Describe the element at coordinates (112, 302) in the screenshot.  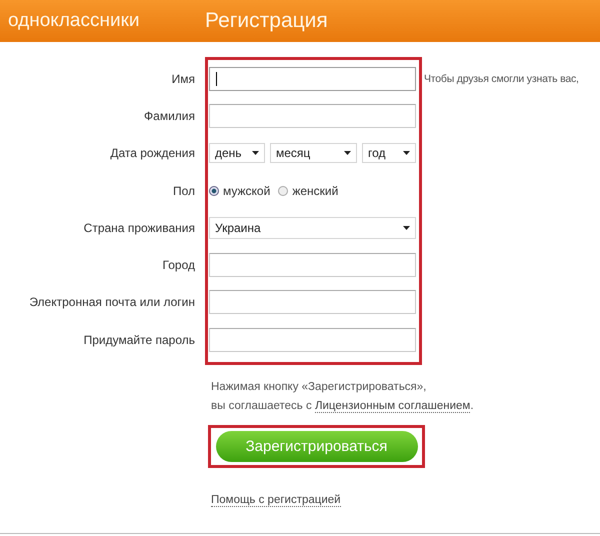
I see `field-label: Электронная почта или логин` at that location.